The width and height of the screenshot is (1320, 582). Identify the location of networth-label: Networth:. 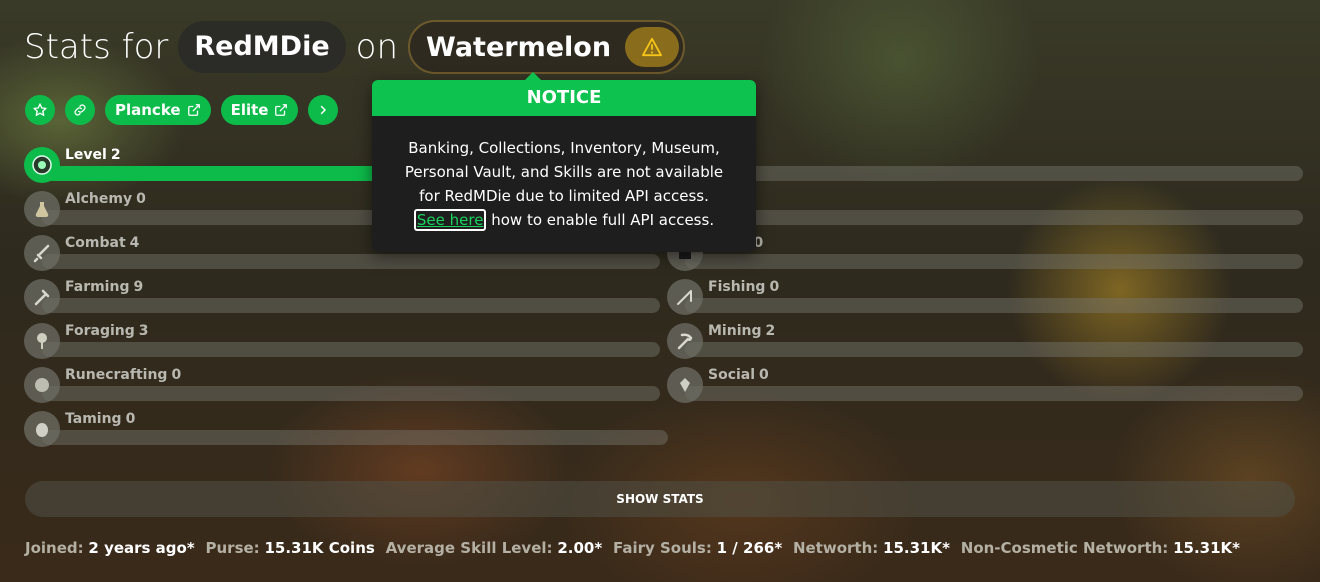
(835, 548).